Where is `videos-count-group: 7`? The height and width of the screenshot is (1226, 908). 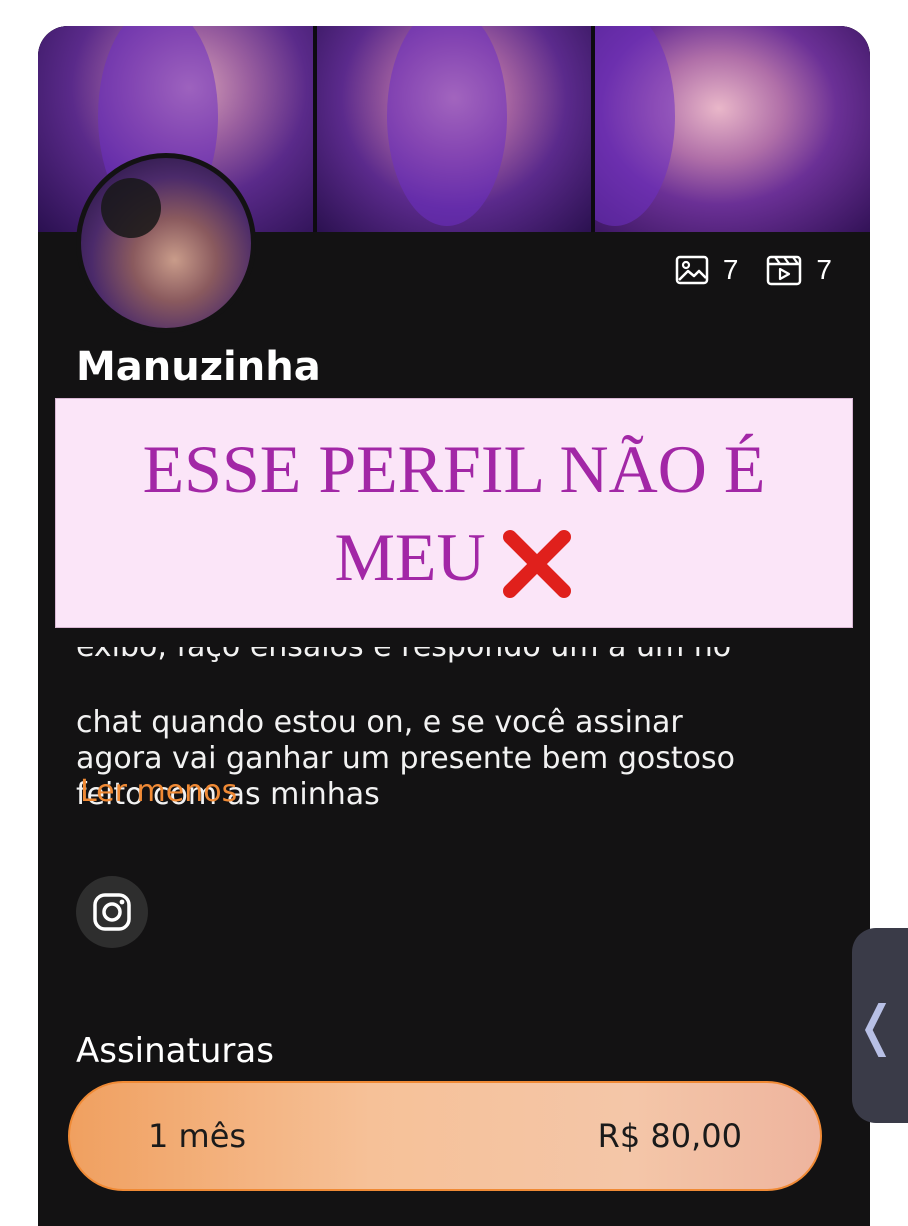 videos-count-group: 7 is located at coordinates (799, 270).